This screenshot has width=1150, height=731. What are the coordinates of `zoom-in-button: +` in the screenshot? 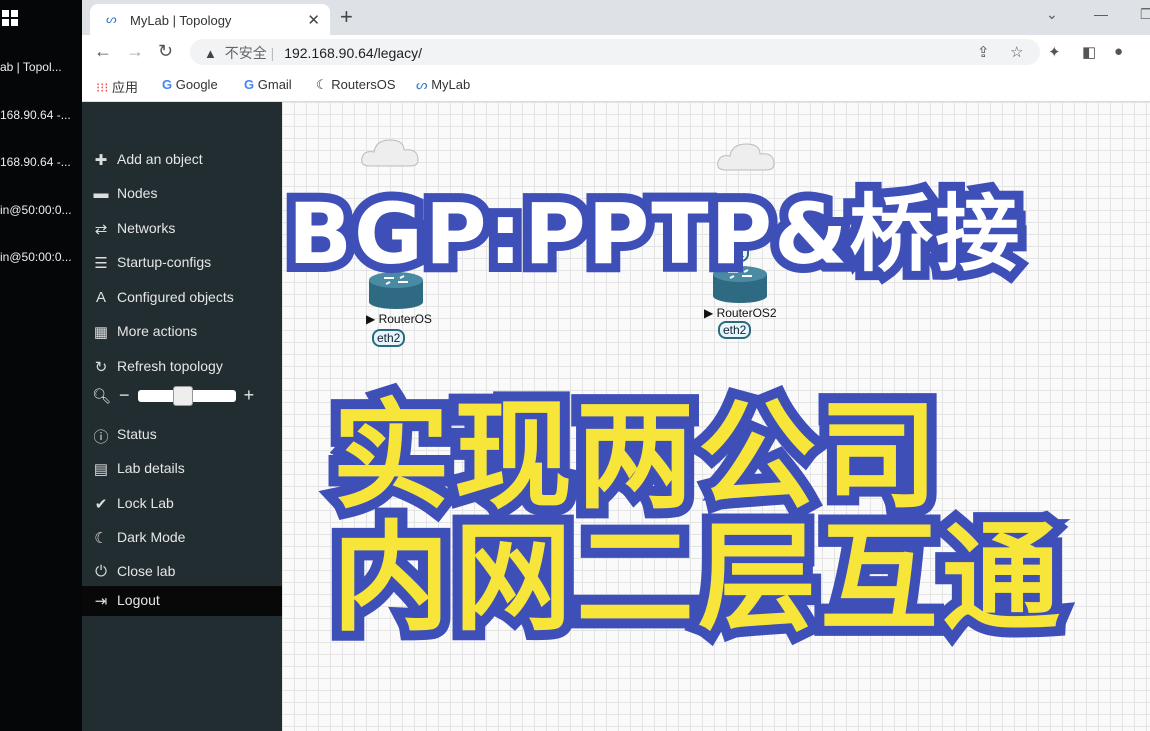 It's located at (249, 395).